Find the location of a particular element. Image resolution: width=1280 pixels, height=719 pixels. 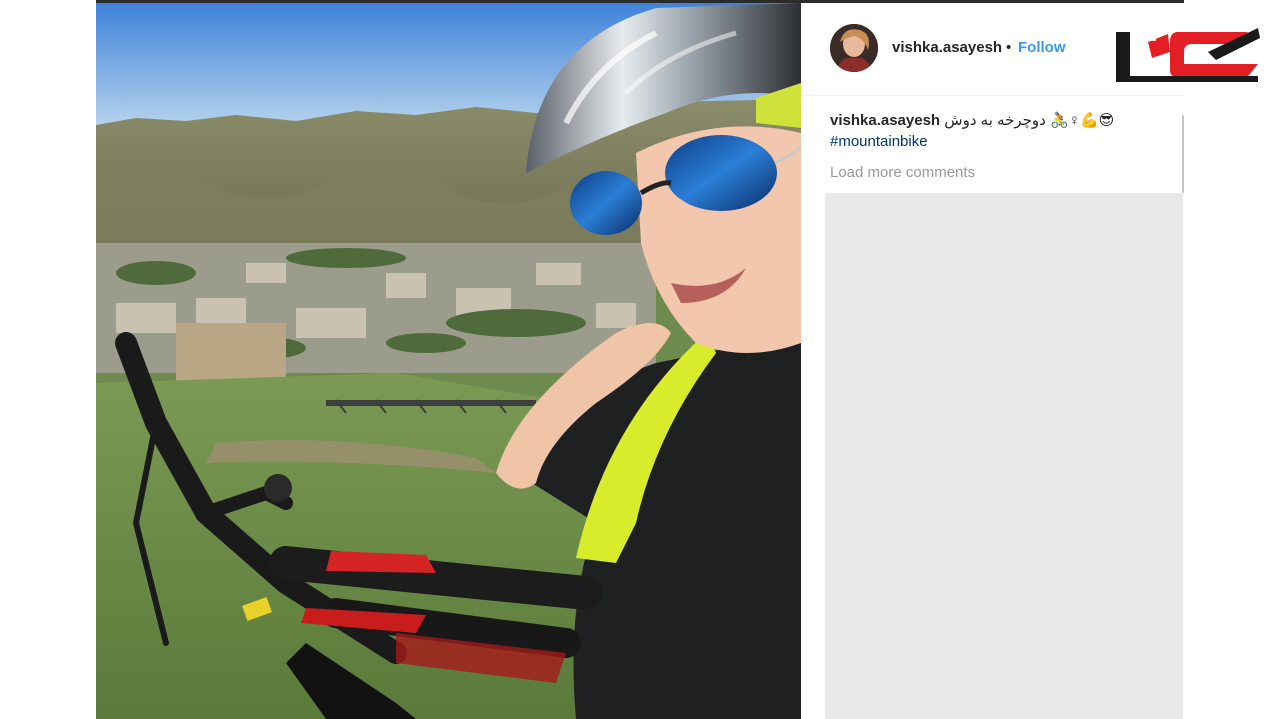

comments-scrollbar is located at coordinates (1183, 154).